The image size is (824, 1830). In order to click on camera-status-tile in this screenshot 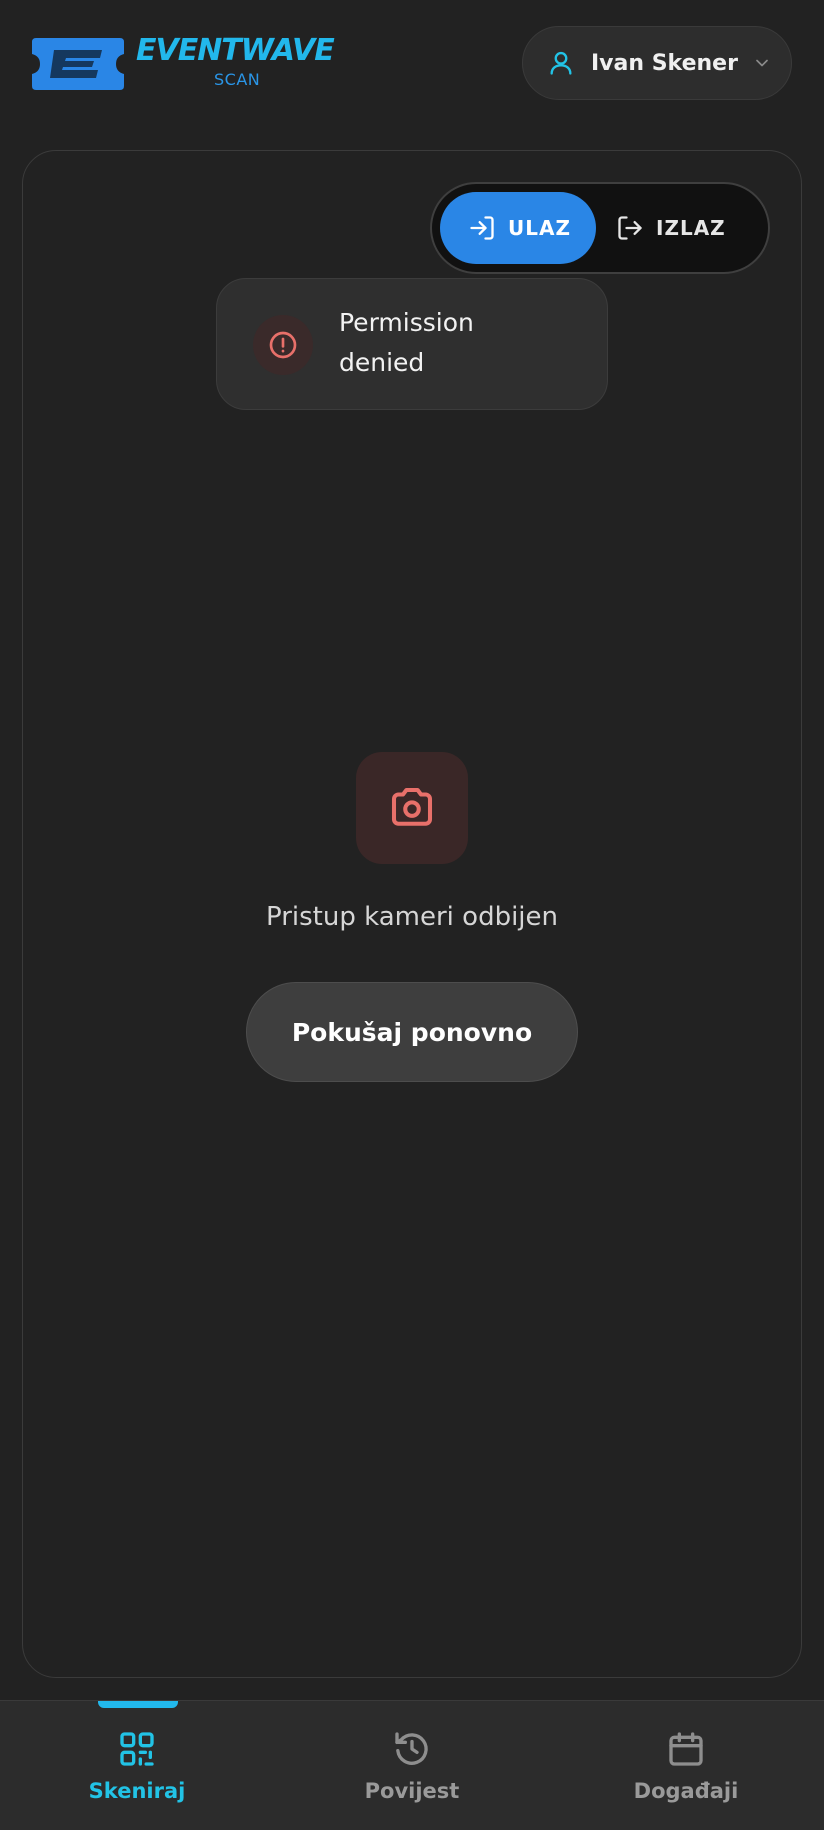, I will do `click(412, 808)`.